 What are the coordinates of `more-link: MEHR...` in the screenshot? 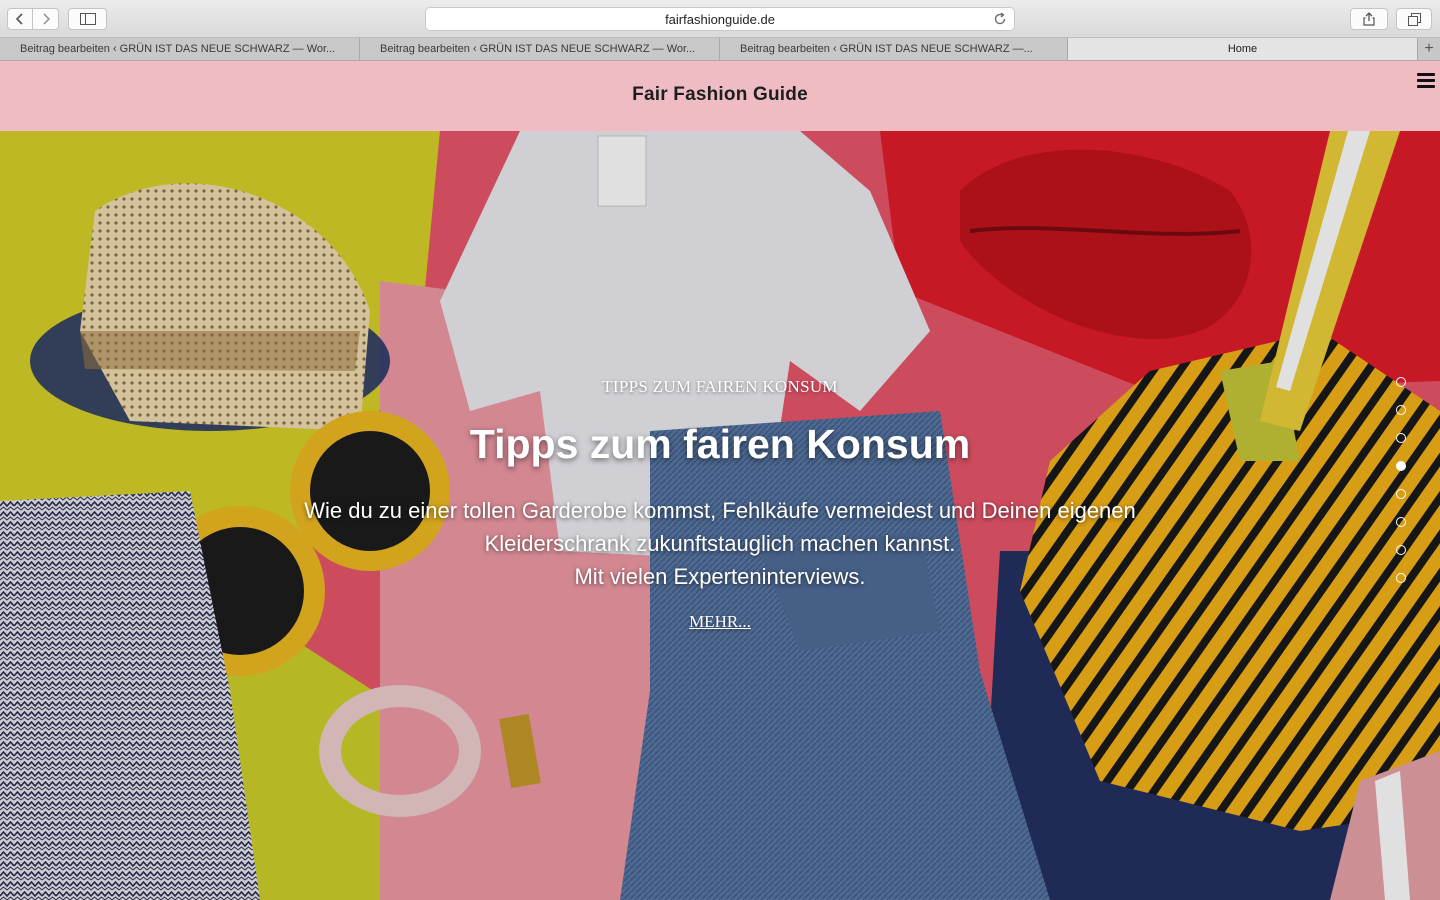 It's located at (720, 621).